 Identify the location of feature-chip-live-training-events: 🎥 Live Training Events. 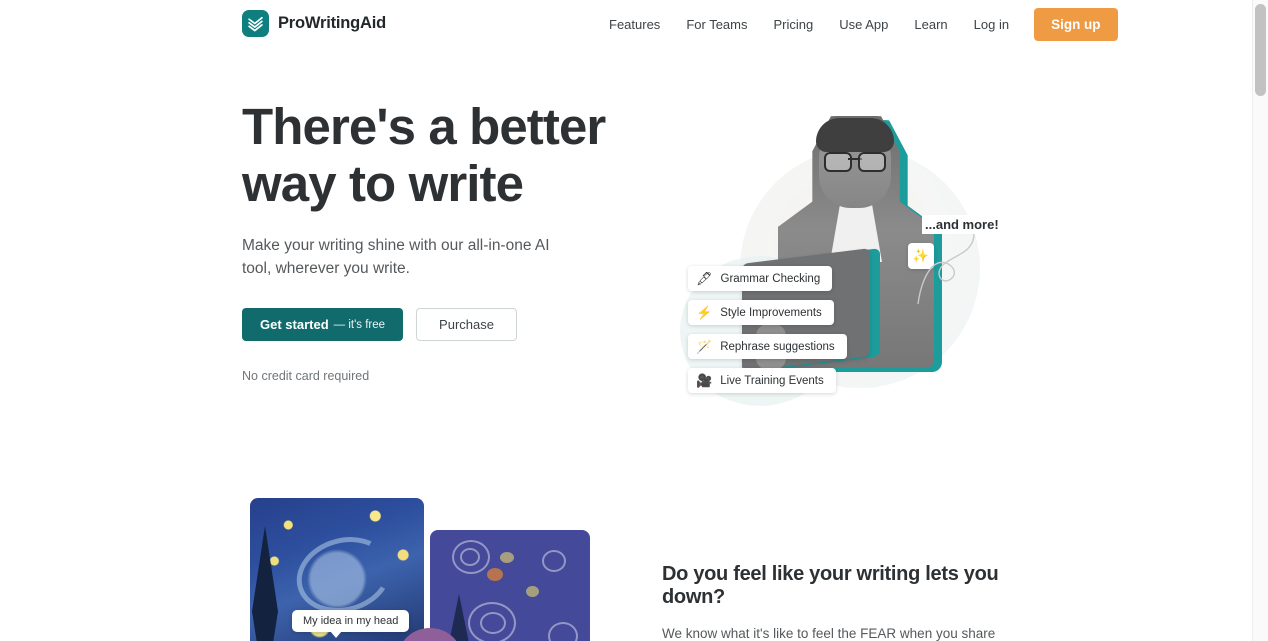
(762, 380).